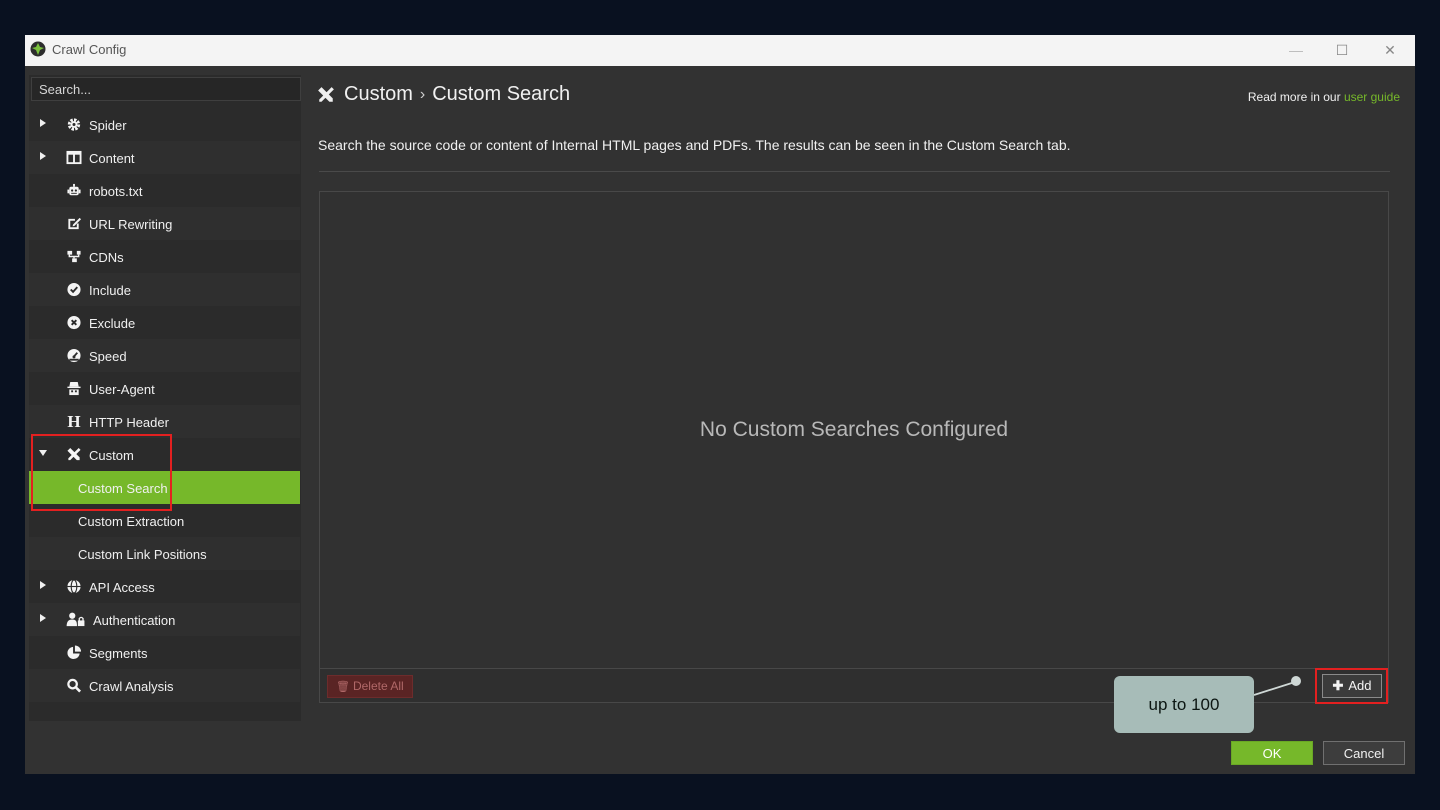  Describe the element at coordinates (101, 472) in the screenshot. I see `custom-highlight-box` at that location.